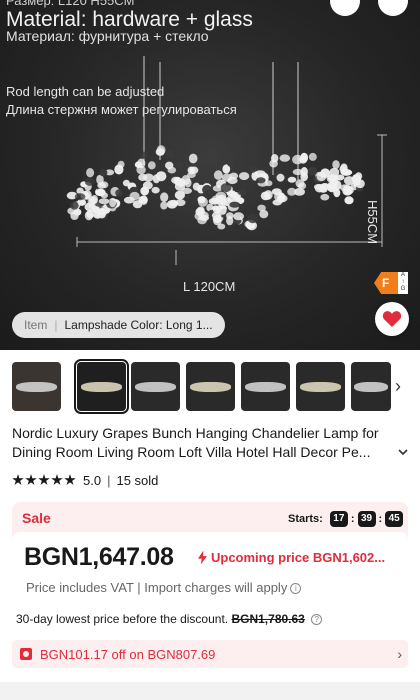 This screenshot has width=420, height=700. I want to click on heart-icon, so click(392, 319).